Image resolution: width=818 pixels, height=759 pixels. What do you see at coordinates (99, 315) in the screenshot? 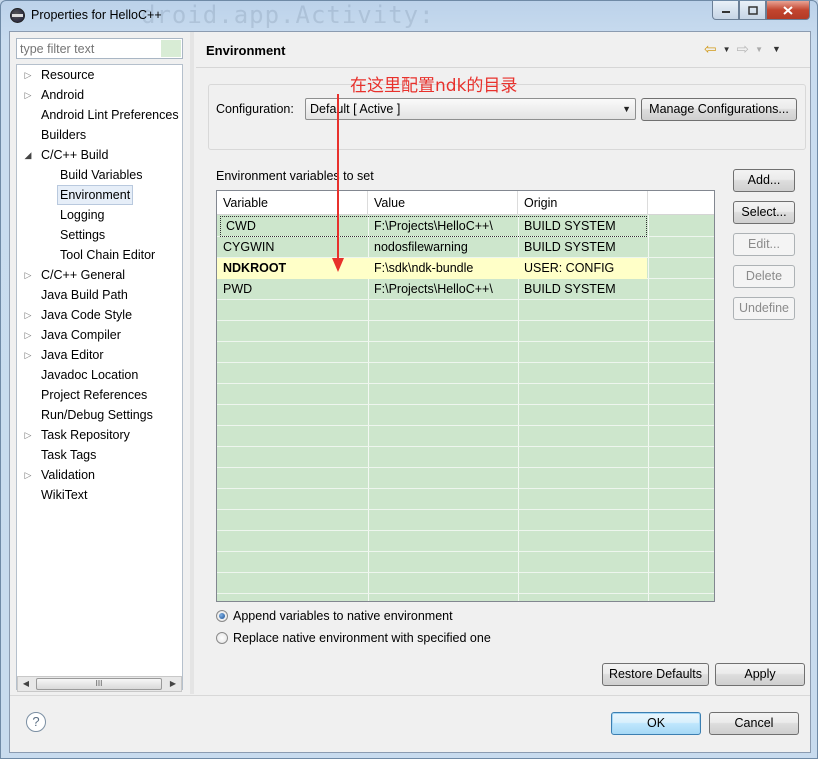
I see `tree-item-java-code-style: ▷ Java Code Style` at bounding box center [99, 315].